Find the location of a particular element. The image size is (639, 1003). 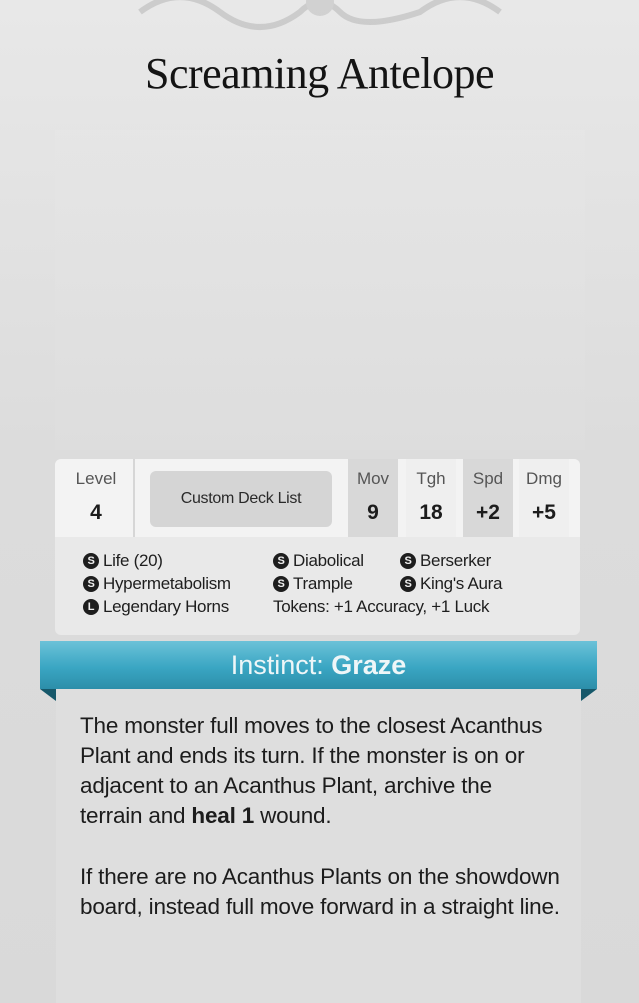

trait-badge-icon: L is located at coordinates (91, 607).